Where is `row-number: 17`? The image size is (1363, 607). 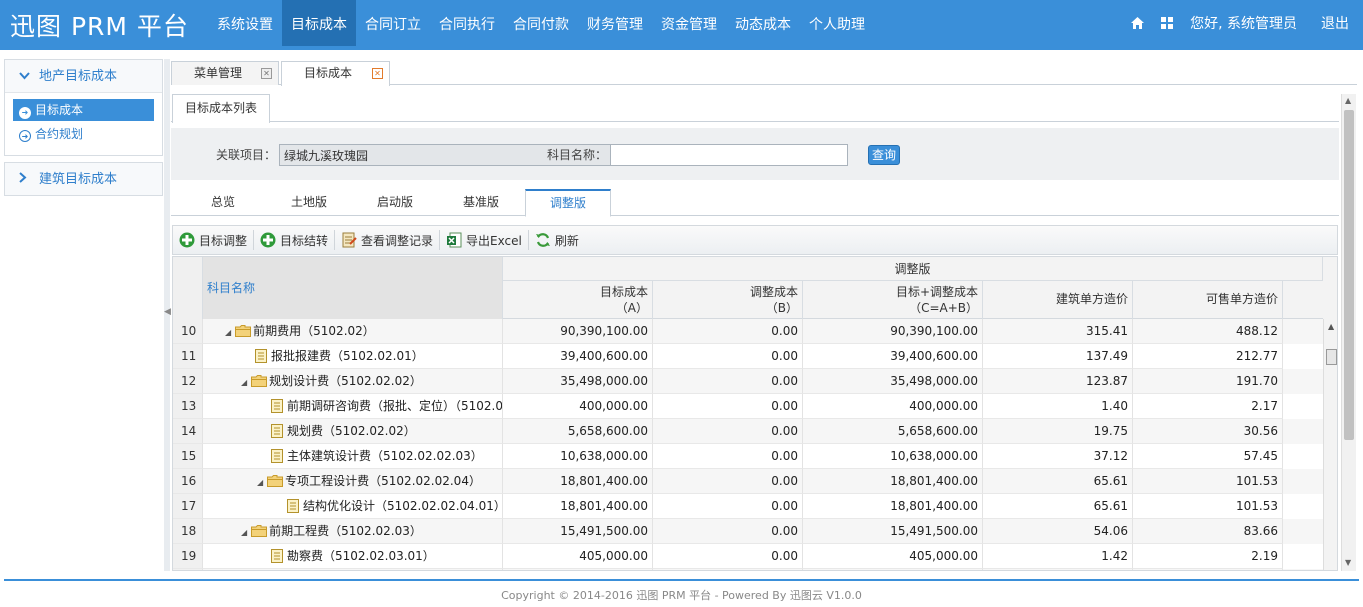
row-number: 17 is located at coordinates (188, 506).